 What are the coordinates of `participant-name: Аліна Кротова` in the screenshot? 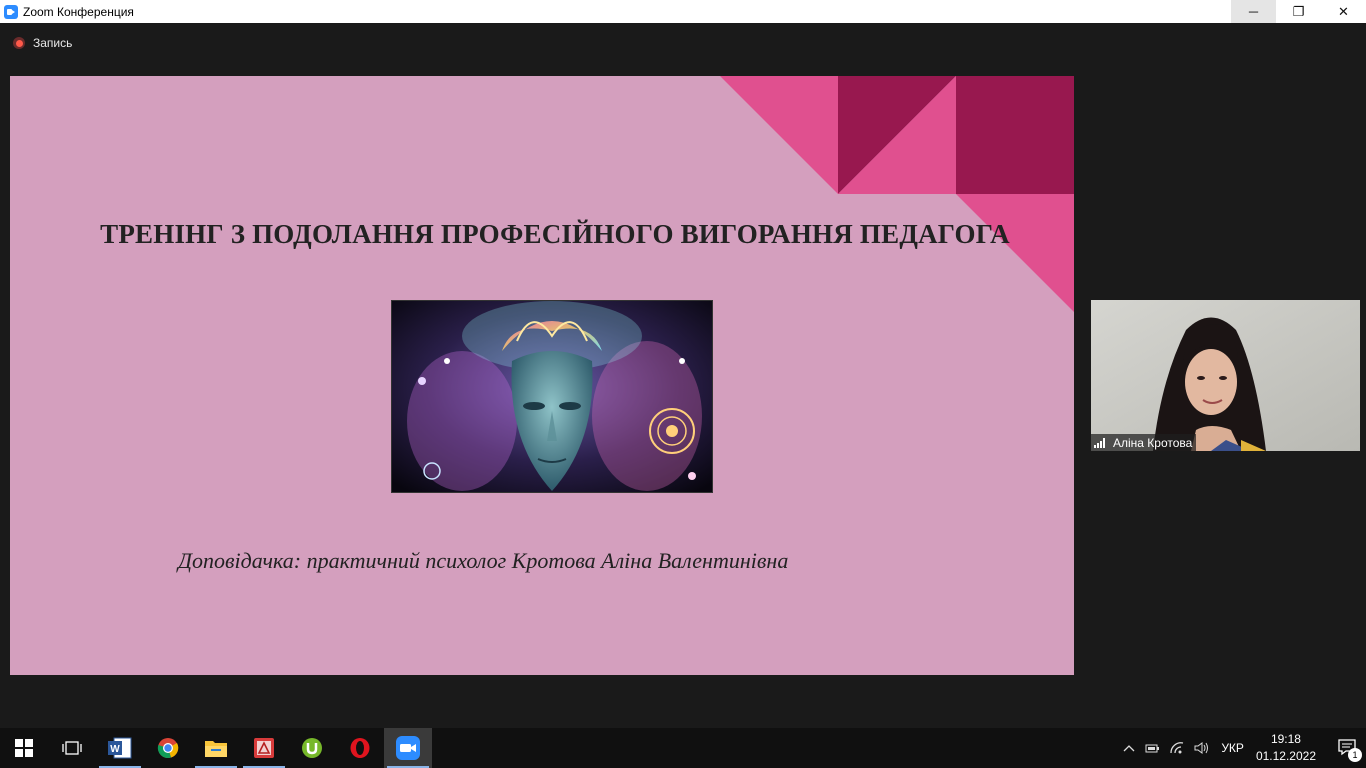 It's located at (1153, 442).